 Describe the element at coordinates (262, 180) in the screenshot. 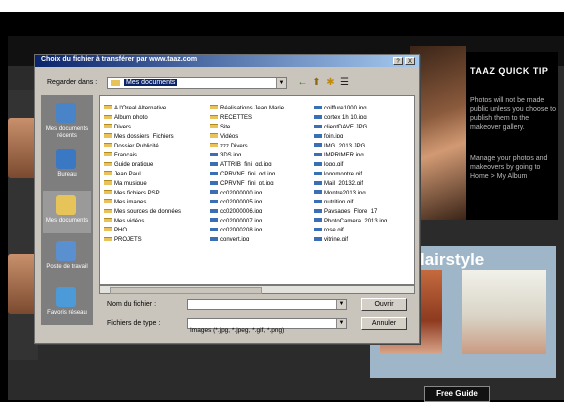

I see `file-item: CPRVNF_fini_pt.jpg` at that location.